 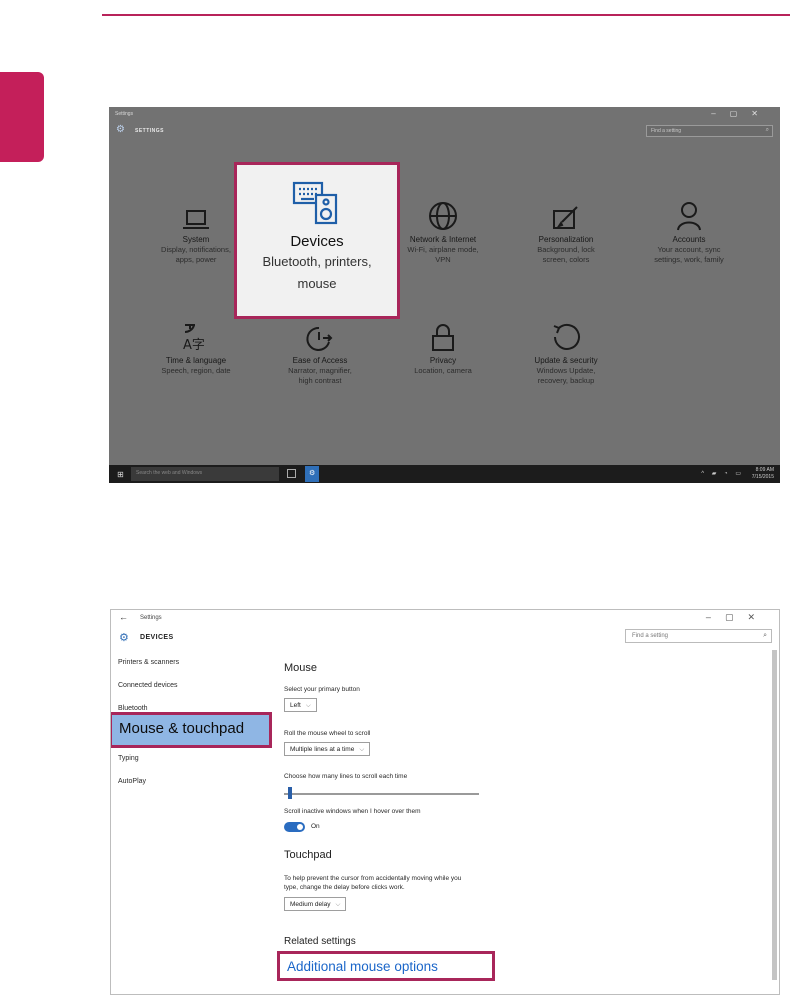 I want to click on inactive-scroll-toggle, so click(x=294, y=827).